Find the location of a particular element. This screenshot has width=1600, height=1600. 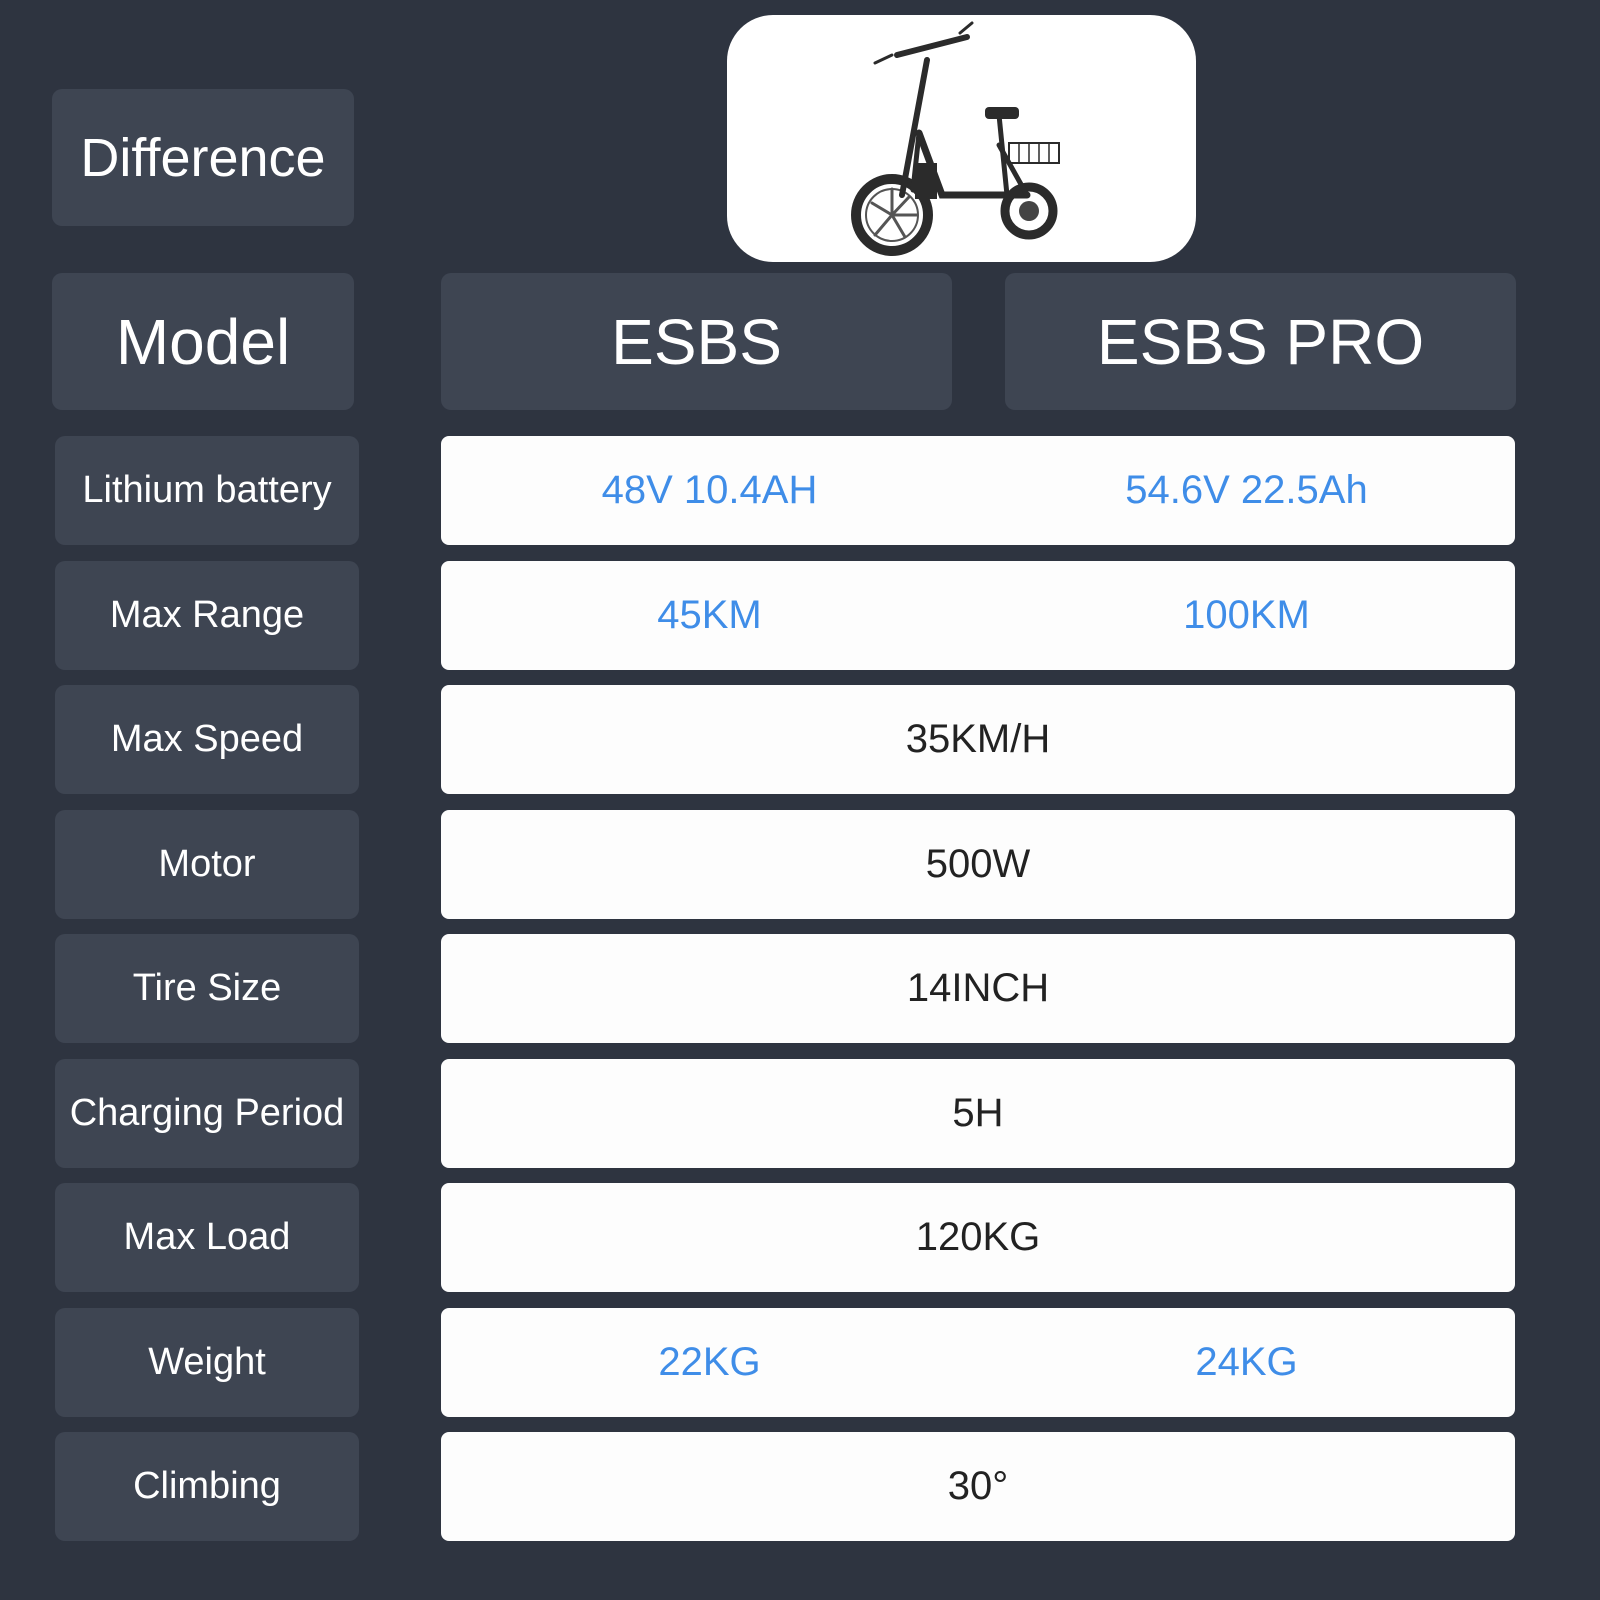

seat is located at coordinates (1002, 113).